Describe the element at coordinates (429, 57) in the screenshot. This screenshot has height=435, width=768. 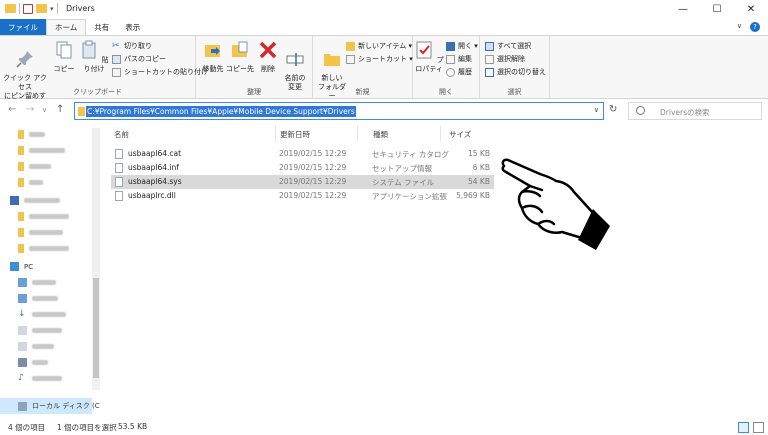
I see `properties-button: プロパティ` at that location.